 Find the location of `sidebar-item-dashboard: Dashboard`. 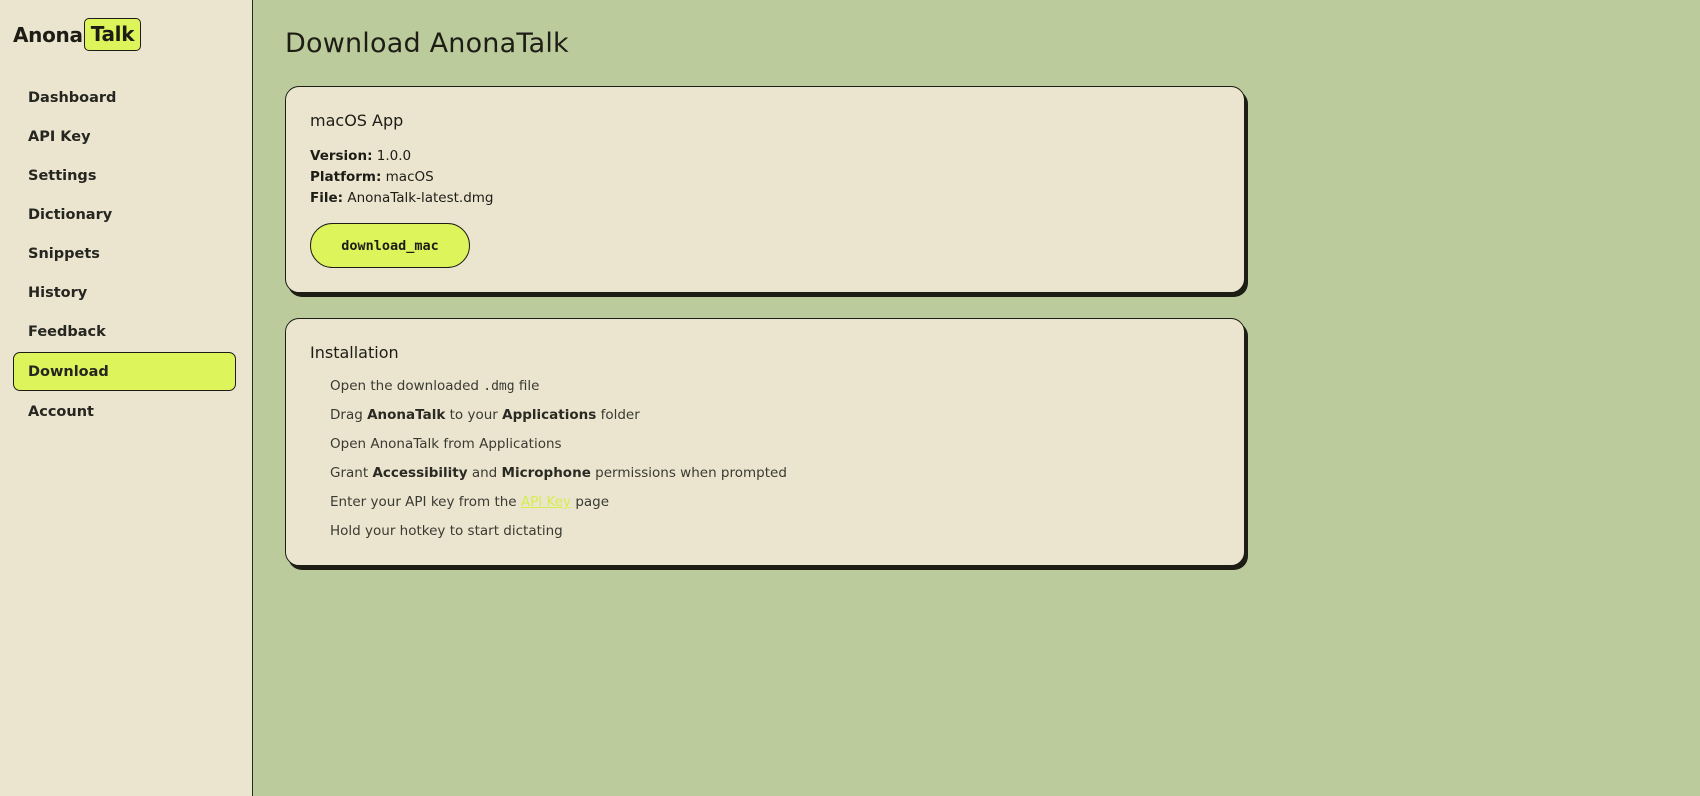

sidebar-item-dashboard: Dashboard is located at coordinates (124, 97).